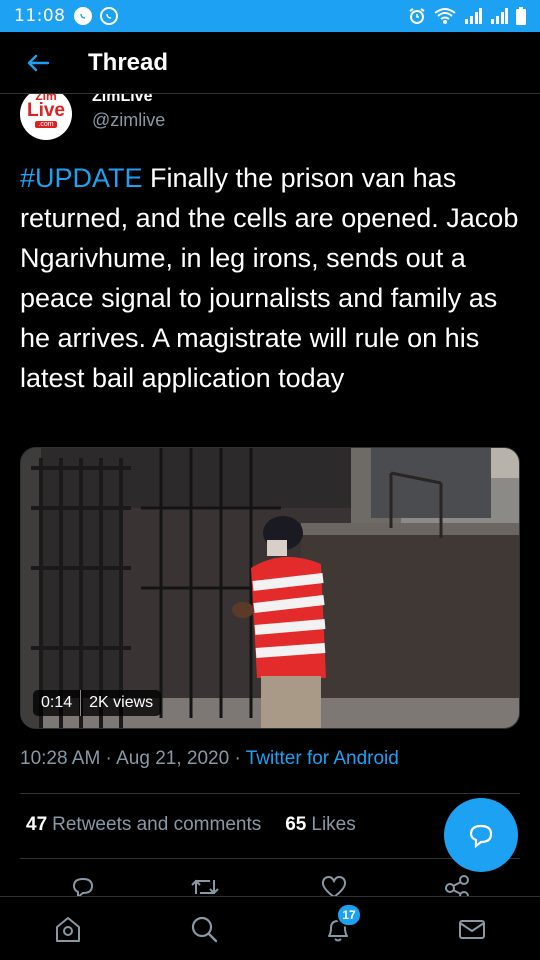 The height and width of the screenshot is (960, 540). Describe the element at coordinates (270, 16) in the screenshot. I see `status-bar: 11:08` at that location.